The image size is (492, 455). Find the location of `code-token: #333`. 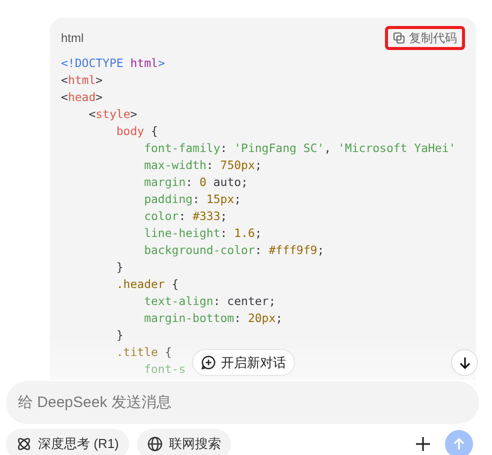

code-token: #333 is located at coordinates (206, 216).